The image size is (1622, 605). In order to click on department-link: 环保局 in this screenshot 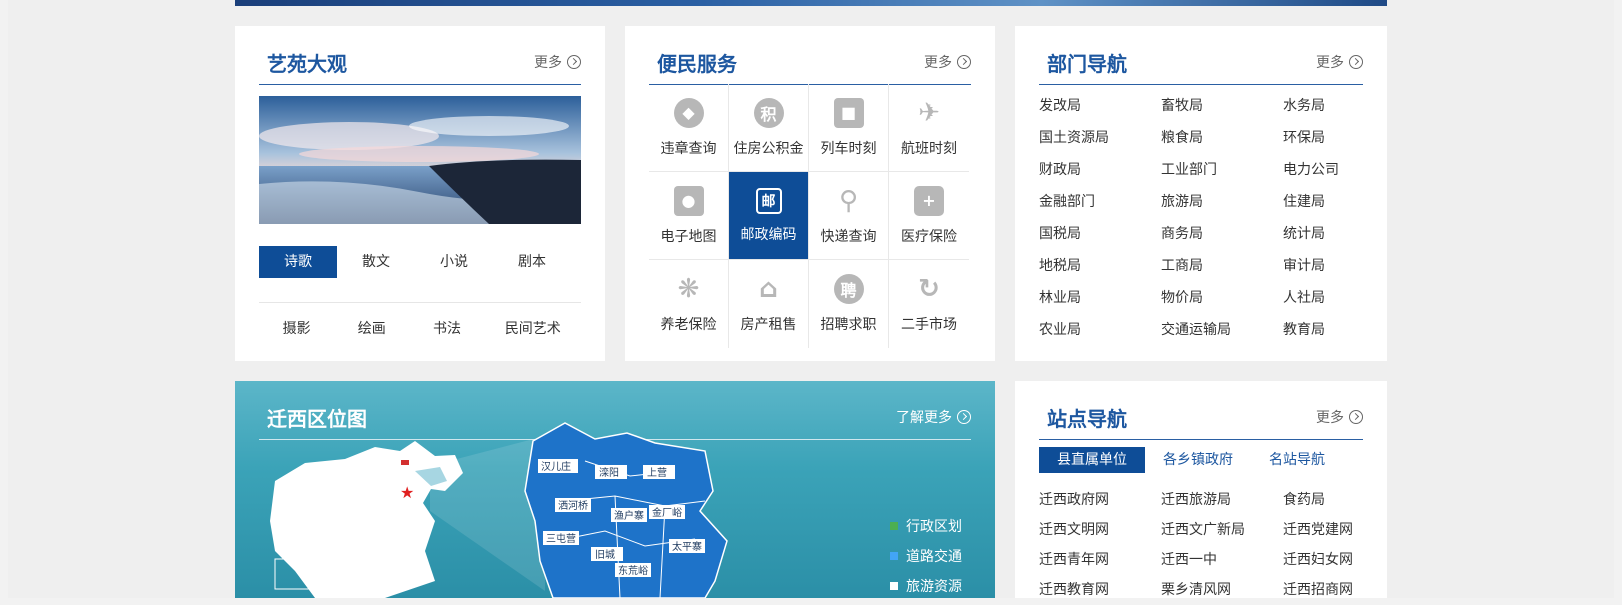, I will do `click(1323, 138)`.